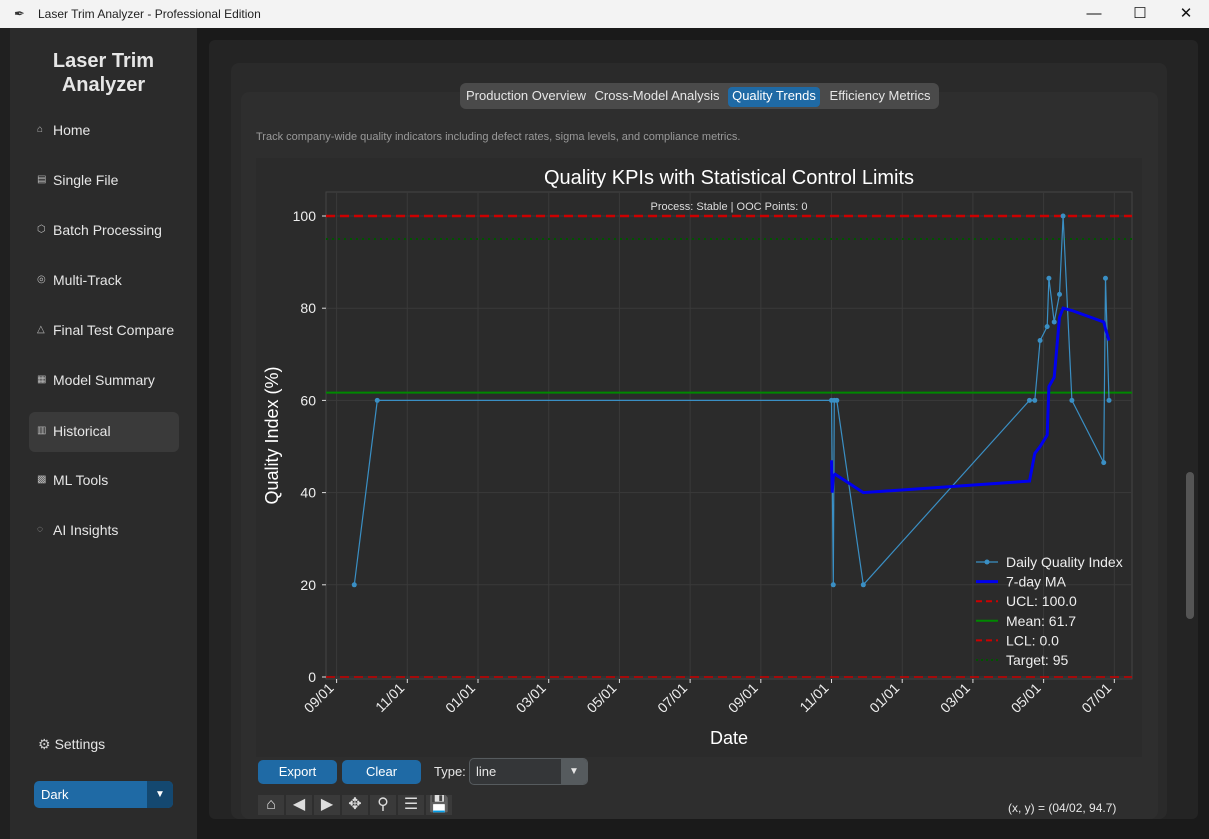 This screenshot has height=839, width=1209. I want to click on sidebar-item-ai-insights: ◌ AI Insights, so click(104, 531).